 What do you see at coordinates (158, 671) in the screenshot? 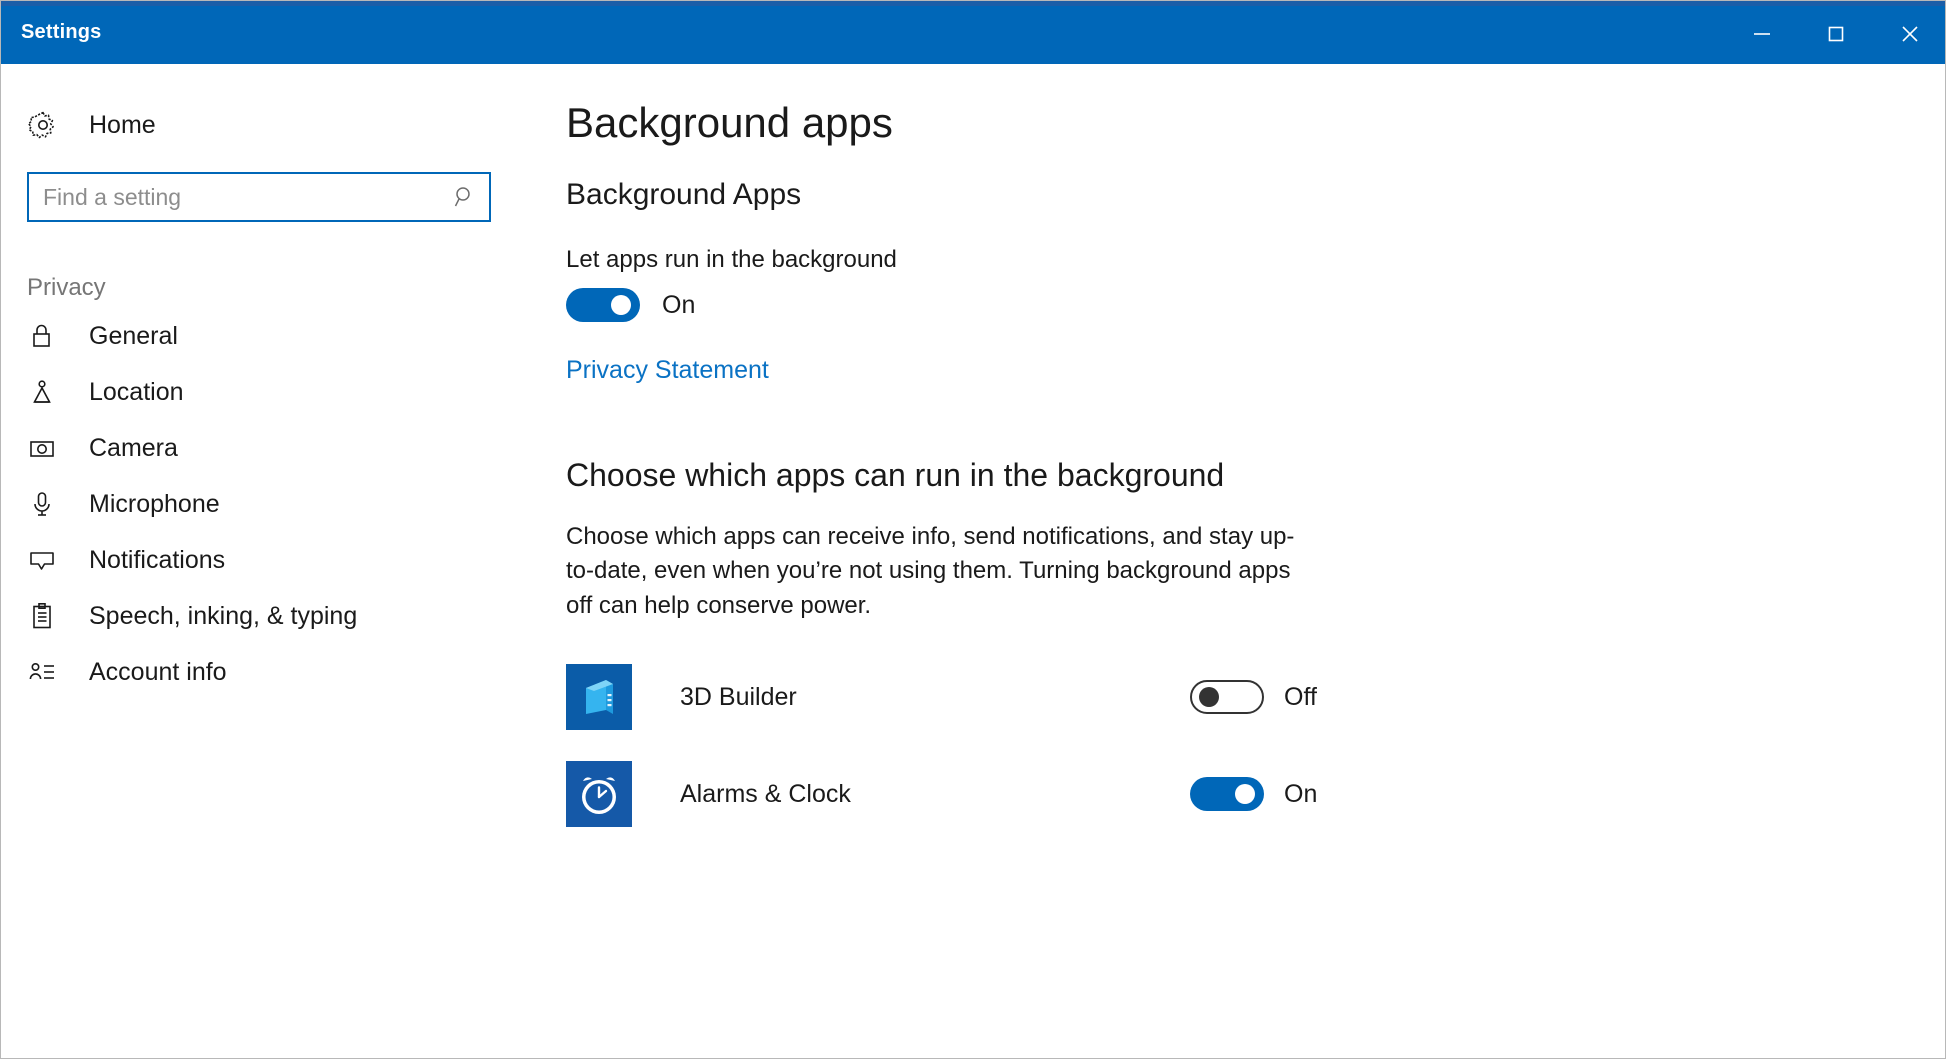
I see `sidebar-item-label: Account info` at bounding box center [158, 671].